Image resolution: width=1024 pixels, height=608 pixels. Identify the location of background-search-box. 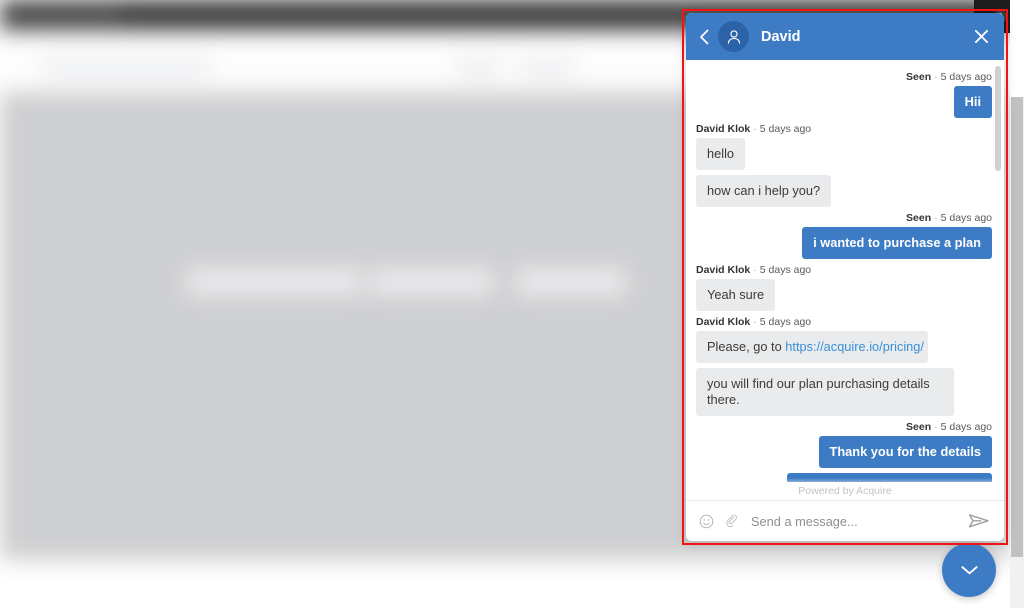
(126, 67).